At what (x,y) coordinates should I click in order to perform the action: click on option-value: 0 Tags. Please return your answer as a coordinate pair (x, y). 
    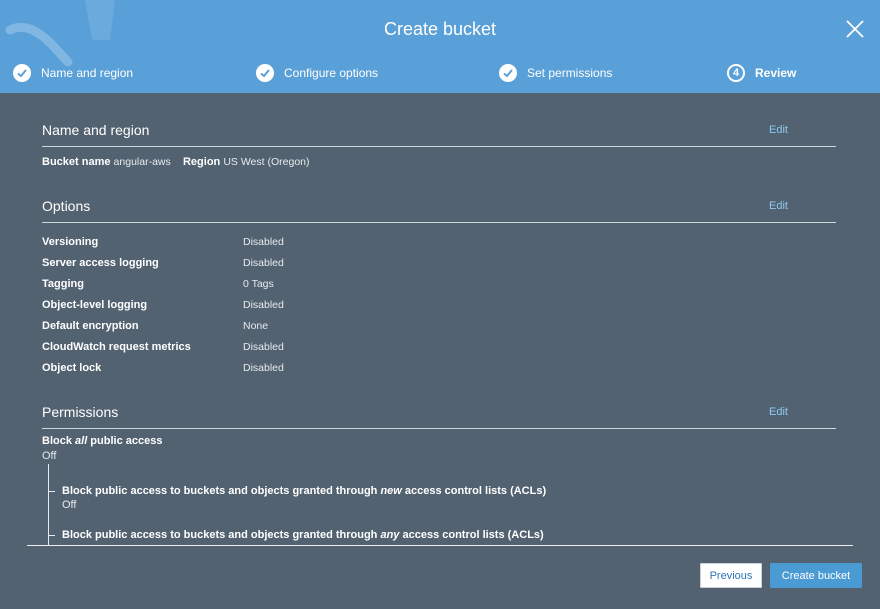
    Looking at the image, I should click on (258, 284).